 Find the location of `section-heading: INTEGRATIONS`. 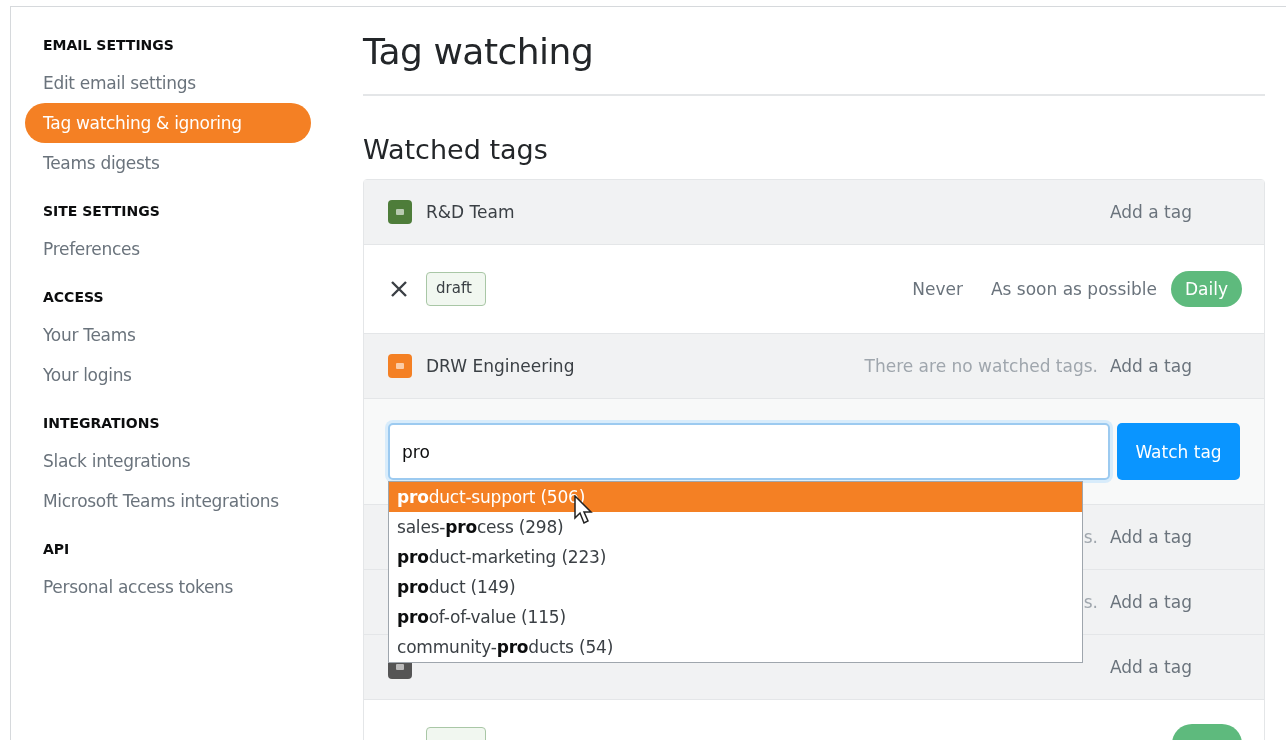

section-heading: INTEGRATIONS is located at coordinates (102, 423).